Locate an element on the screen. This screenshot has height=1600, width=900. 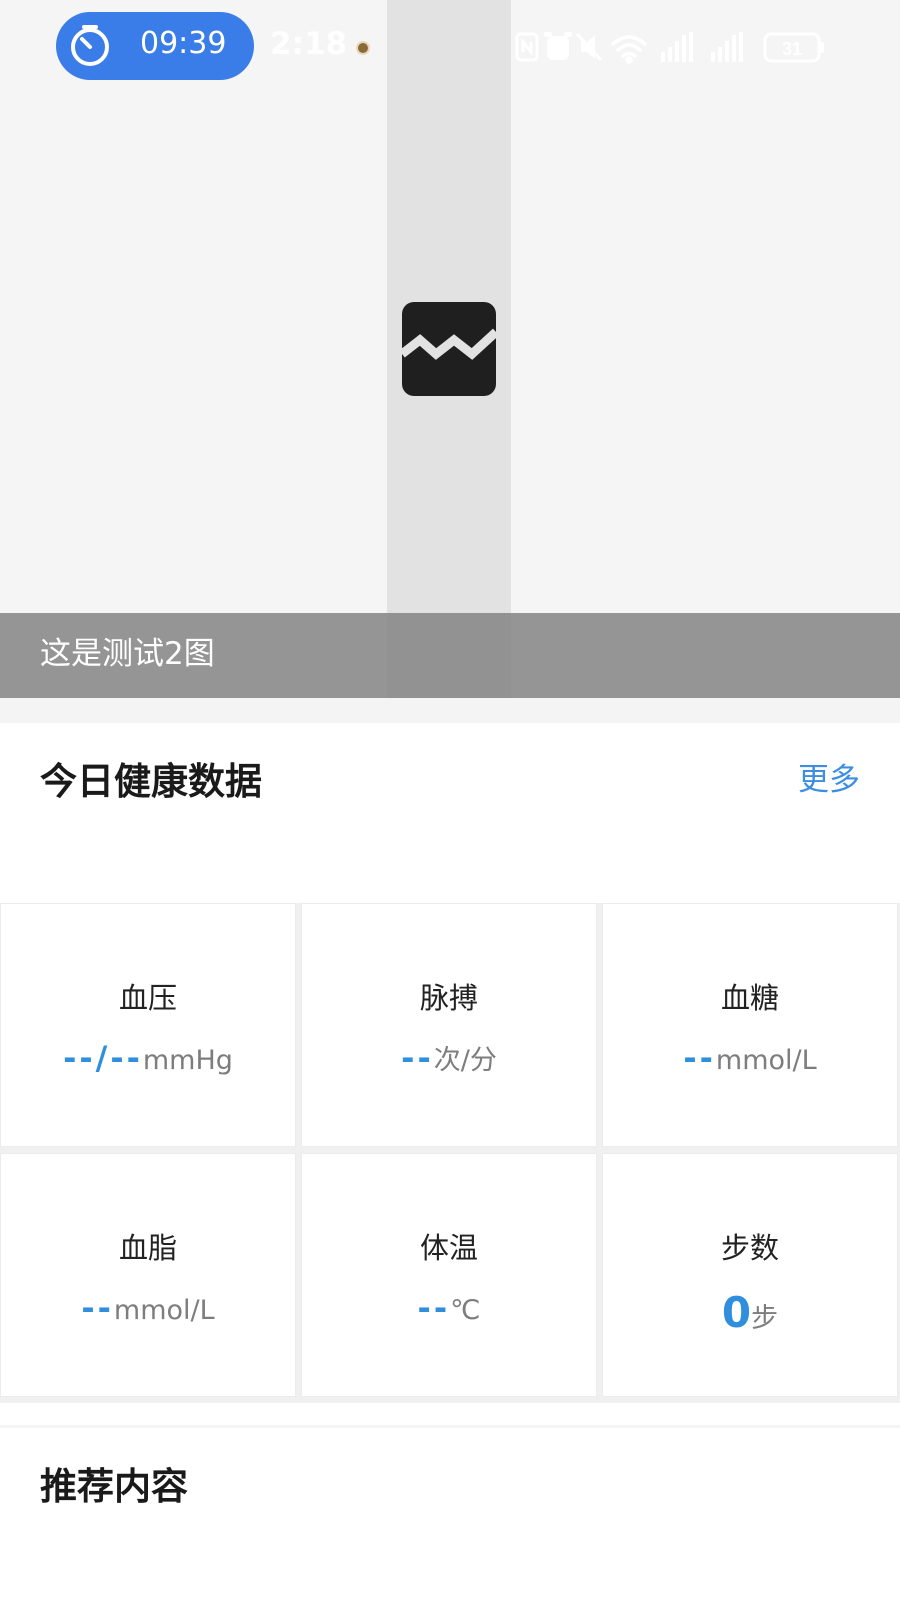
health-title: 今日健康数据 is located at coordinates (151, 781).